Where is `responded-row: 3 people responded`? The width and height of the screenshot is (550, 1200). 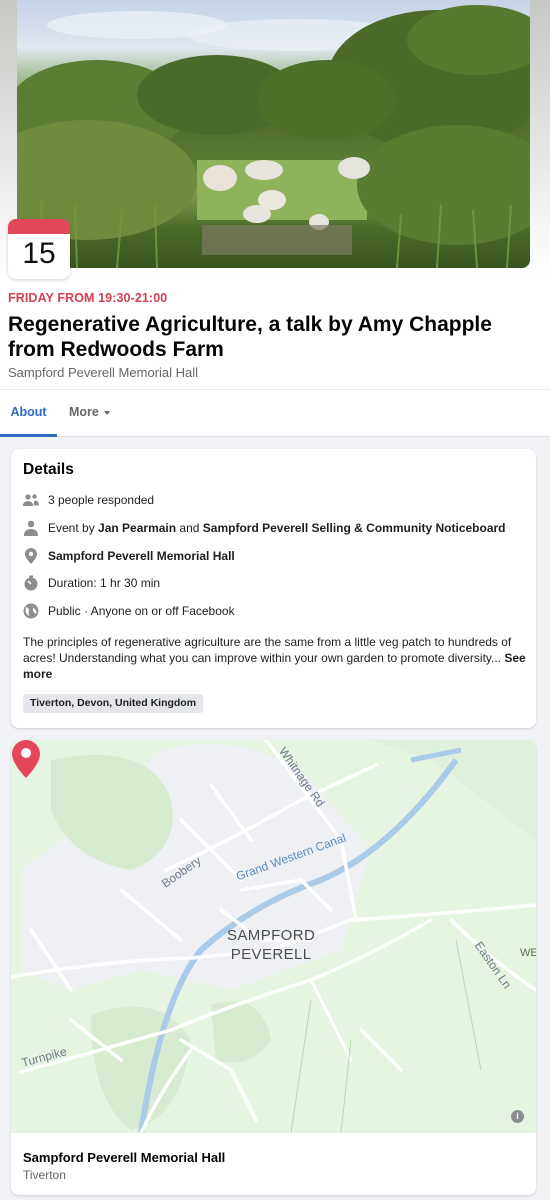
responded-row: 3 people responded is located at coordinates (88, 500).